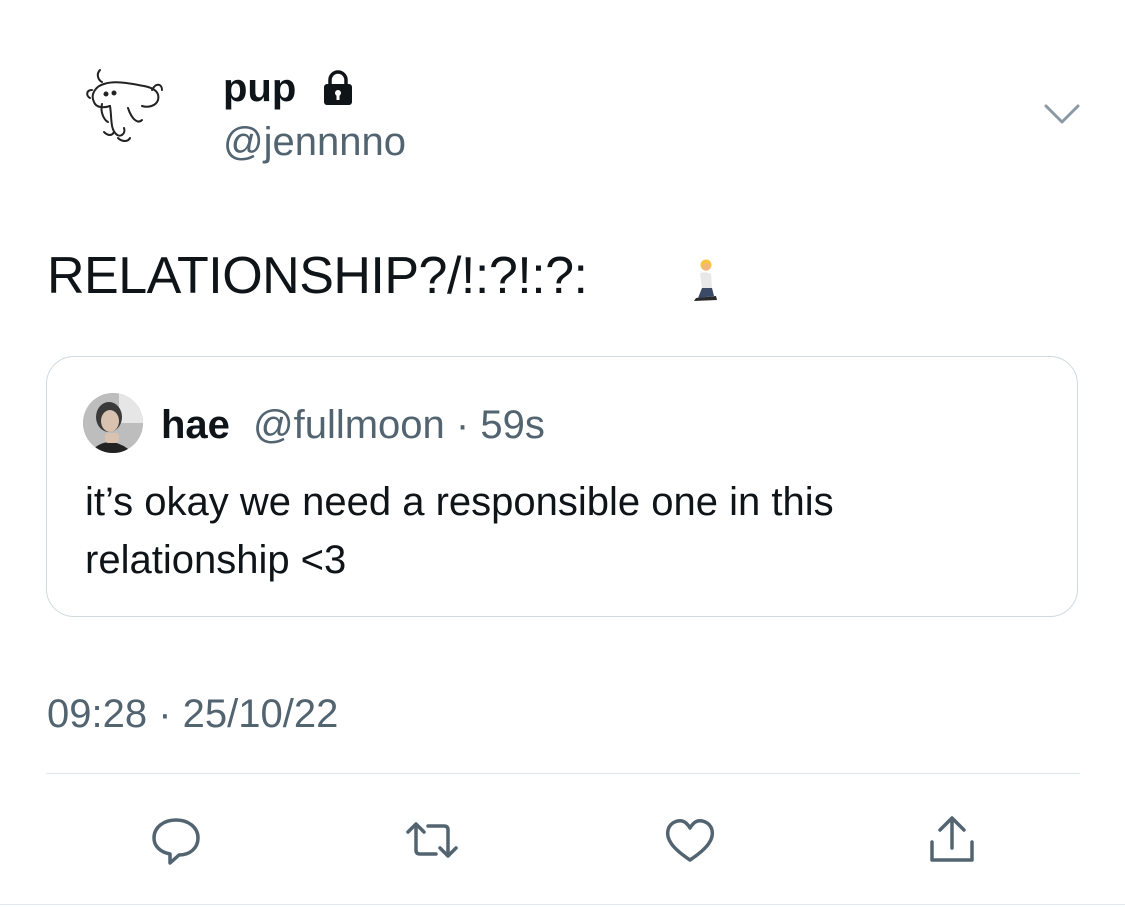 The image size is (1125, 907). Describe the element at coordinates (192, 714) in the screenshot. I see `tweet-timestamp: 09:28 · 25/10/22` at that location.